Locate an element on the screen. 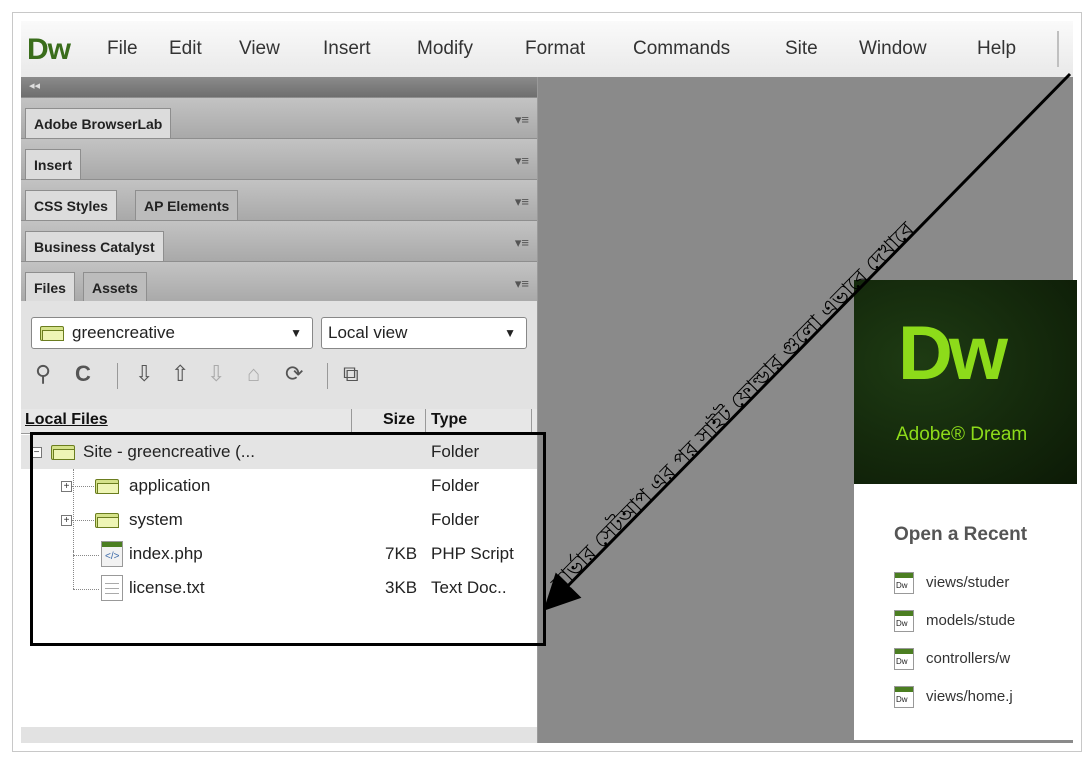 This screenshot has width=1086, height=758. view-select-value: Local view is located at coordinates (368, 332).